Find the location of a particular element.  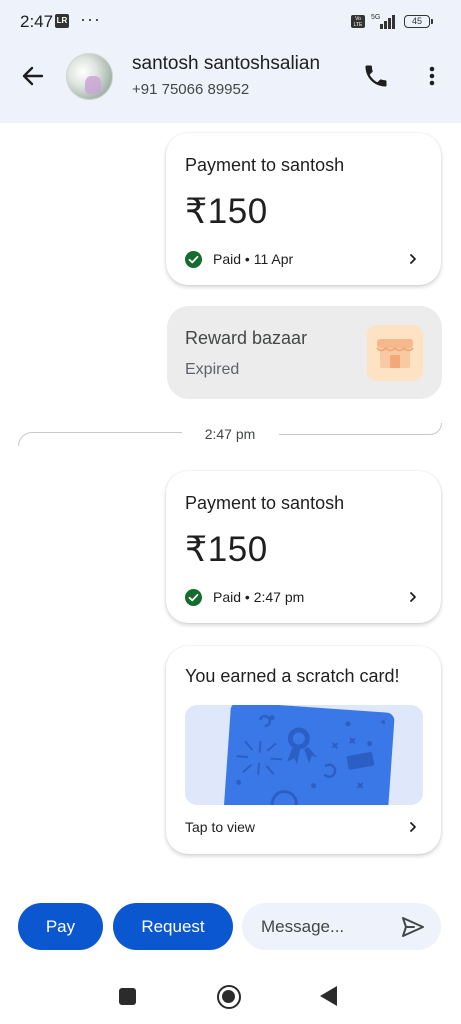

nav-back-icon is located at coordinates (328, 996).